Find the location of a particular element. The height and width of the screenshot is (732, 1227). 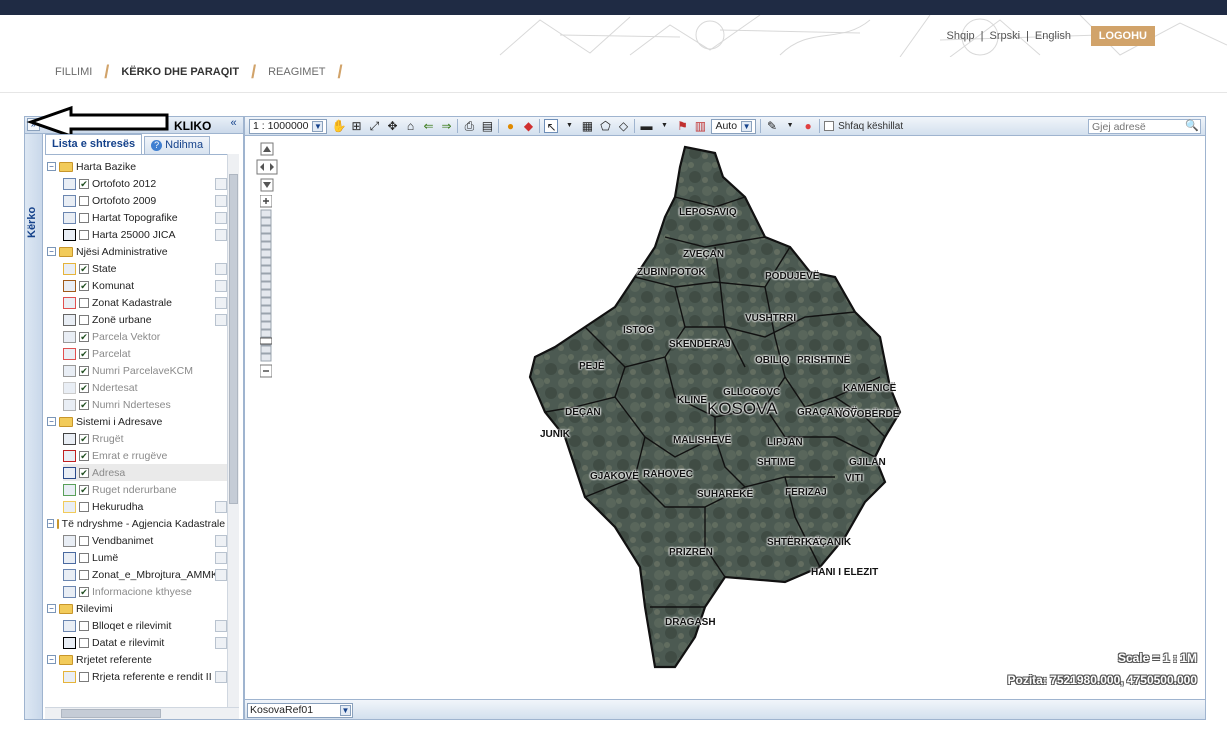

layer-item: Zonat_e_Mbrojtura_AMMK is located at coordinates (145, 574).